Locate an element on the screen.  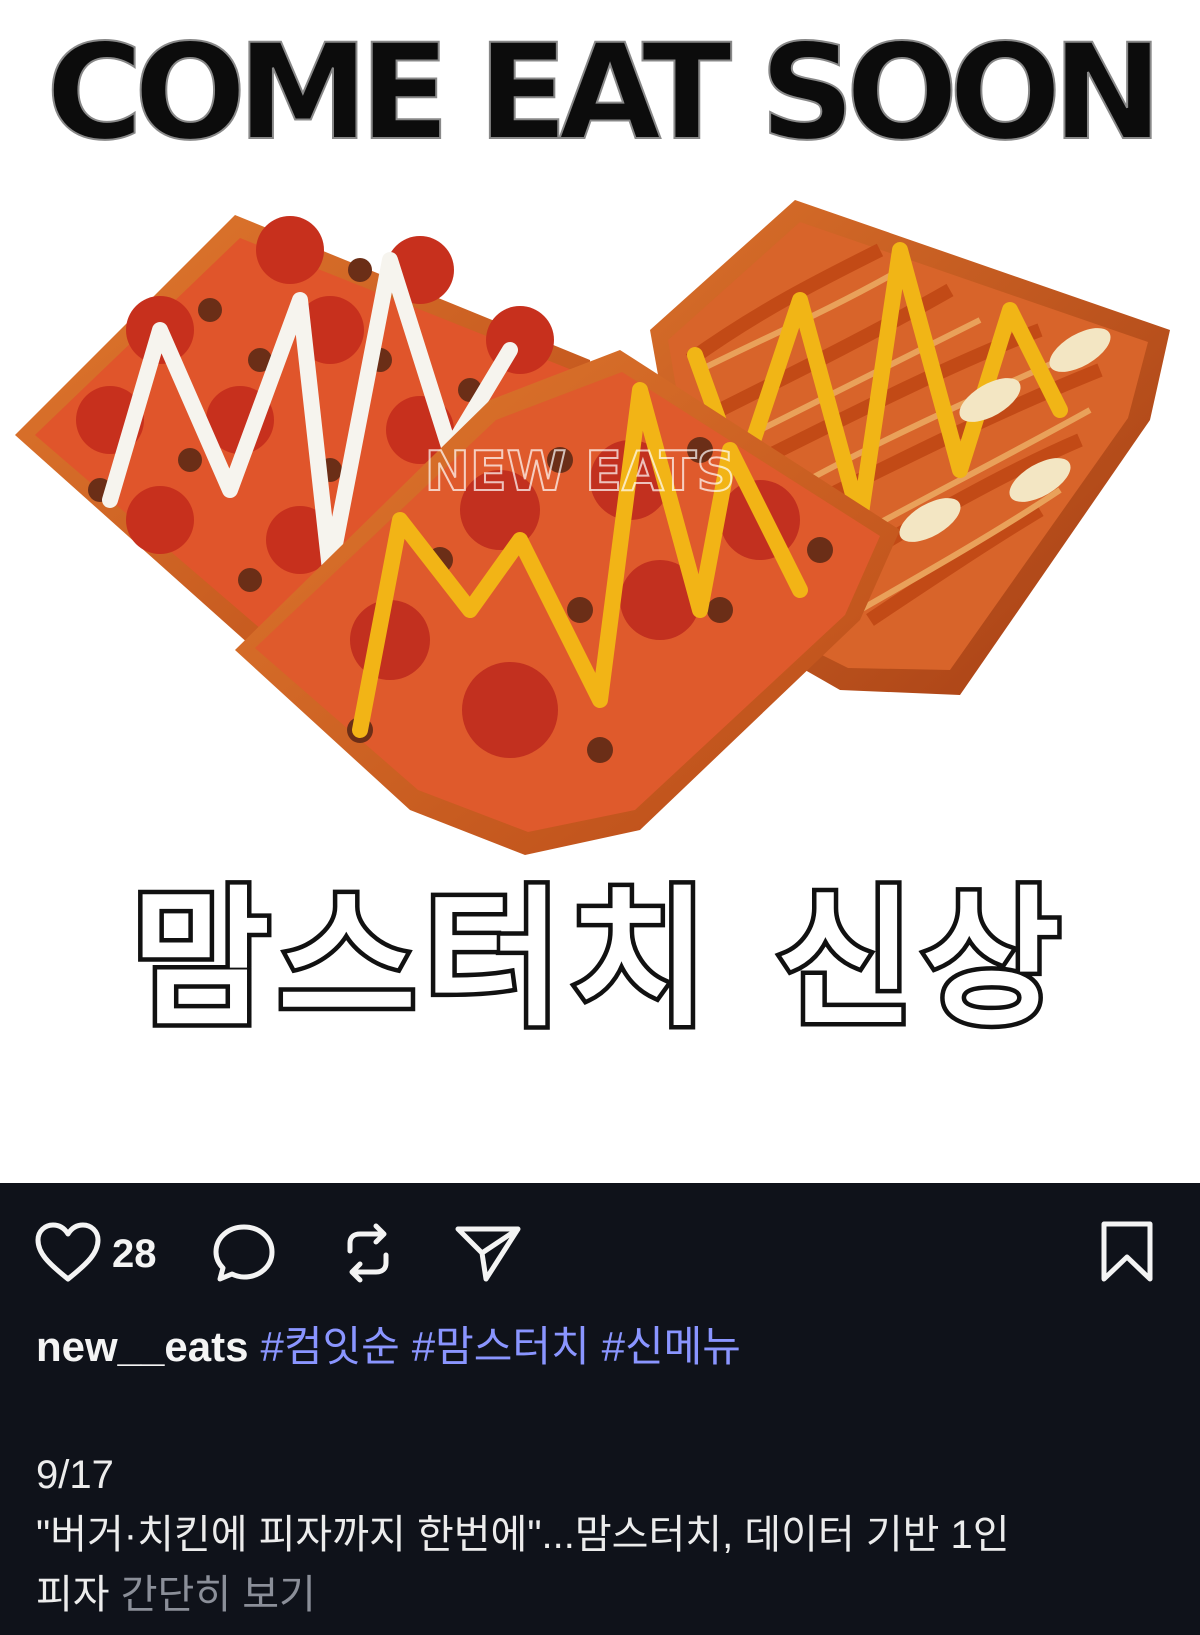
caption-header: new__eats #컴잇순 #맘스터치 #신메뉴 is located at coordinates (606, 1347).